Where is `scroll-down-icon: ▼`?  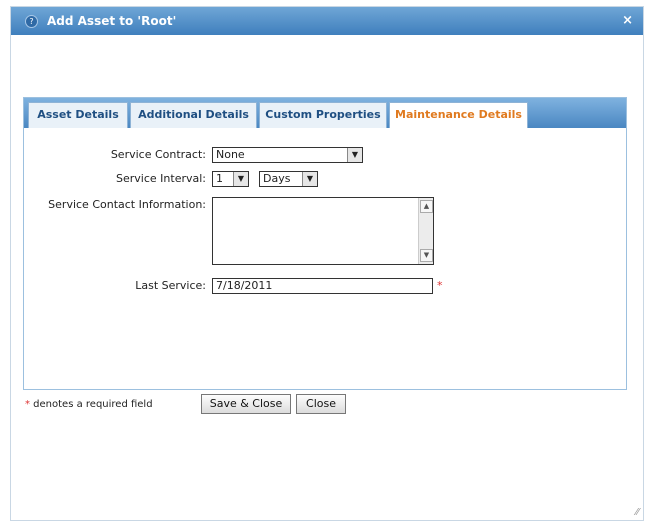 scroll-down-icon: ▼ is located at coordinates (426, 255).